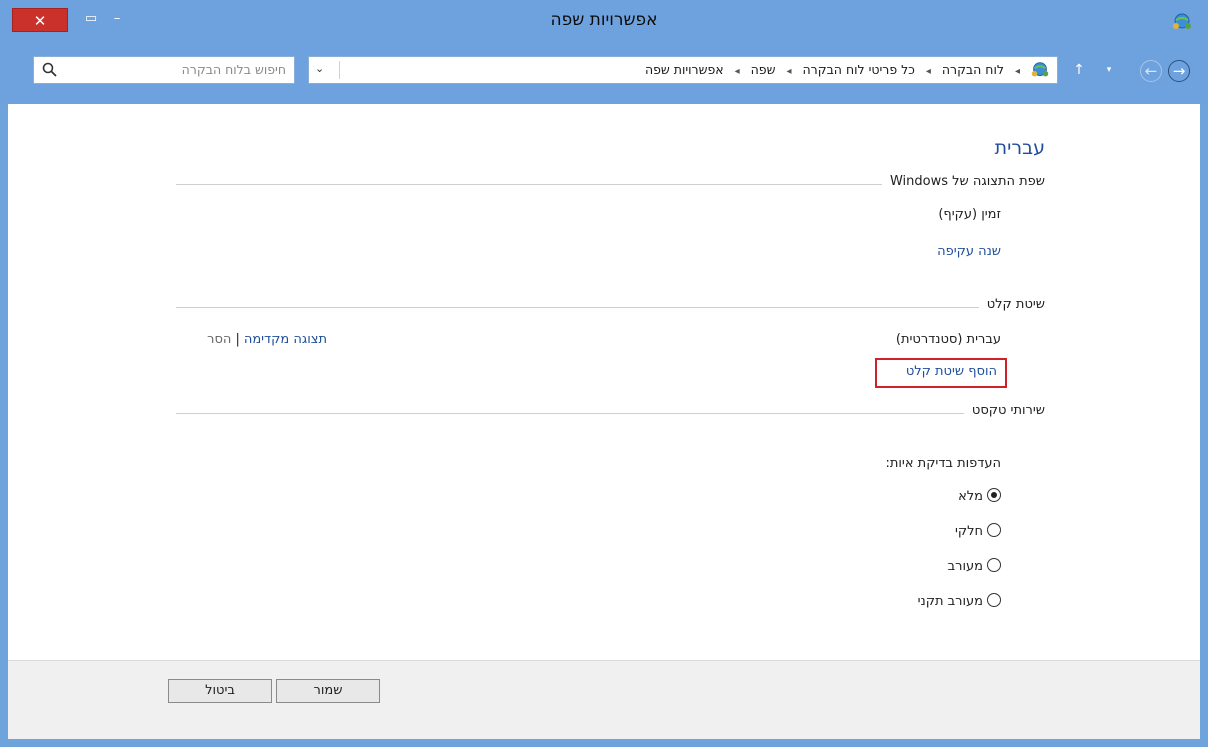 Image resolution: width=1208 pixels, height=747 pixels. What do you see at coordinates (610, 184) in the screenshot?
I see `section-display-language: שפת התצוגה של Windows` at bounding box center [610, 184].